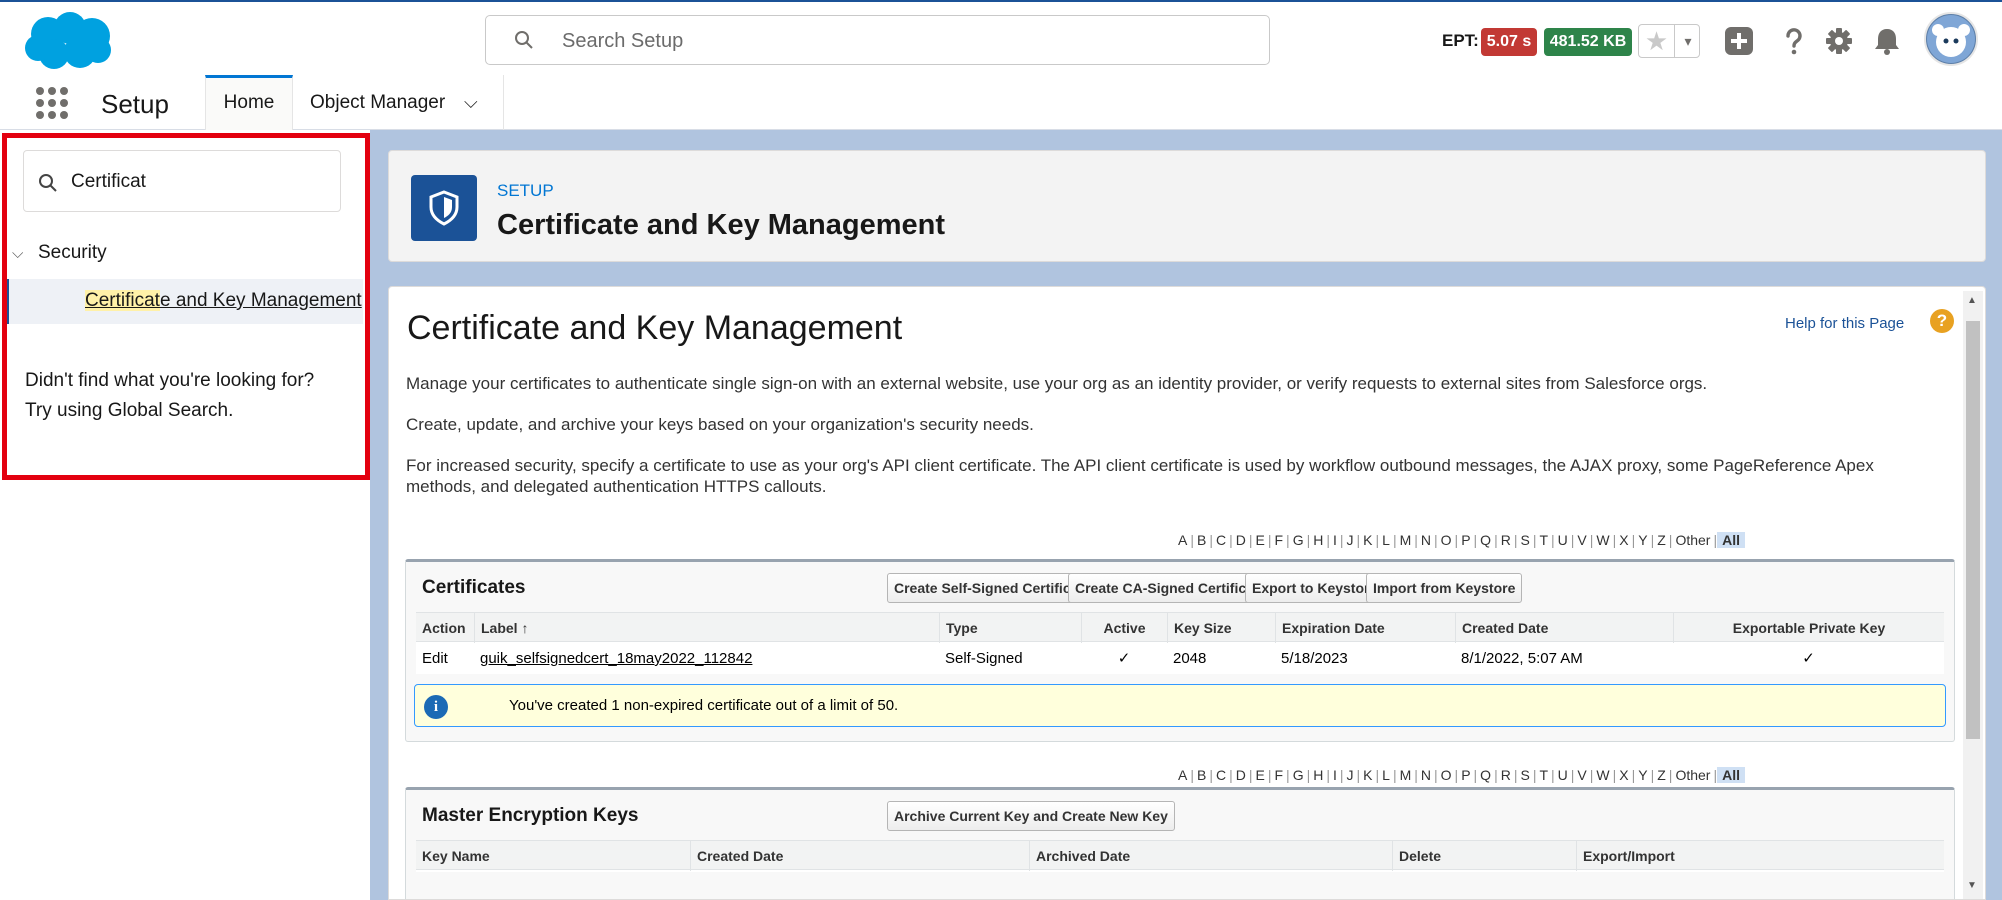 This screenshot has width=2002, height=900. Describe the element at coordinates (655, 328) in the screenshot. I see `content-title: Certificate and Key Management` at that location.